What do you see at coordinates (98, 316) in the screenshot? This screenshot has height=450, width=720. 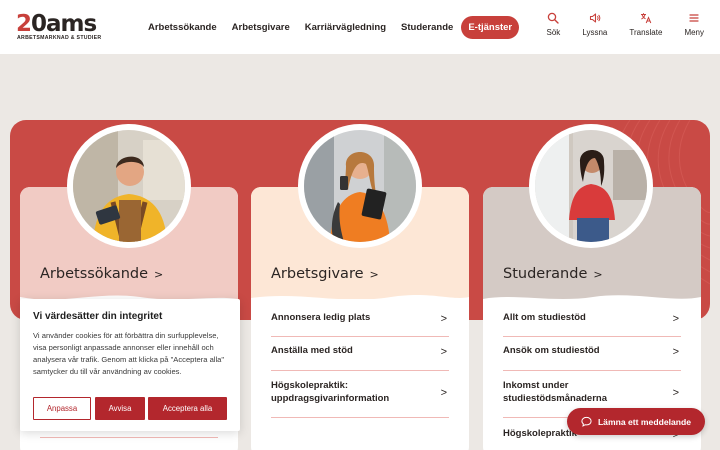 I see `cookie-title: Vi värdesätter din integritet` at bounding box center [98, 316].